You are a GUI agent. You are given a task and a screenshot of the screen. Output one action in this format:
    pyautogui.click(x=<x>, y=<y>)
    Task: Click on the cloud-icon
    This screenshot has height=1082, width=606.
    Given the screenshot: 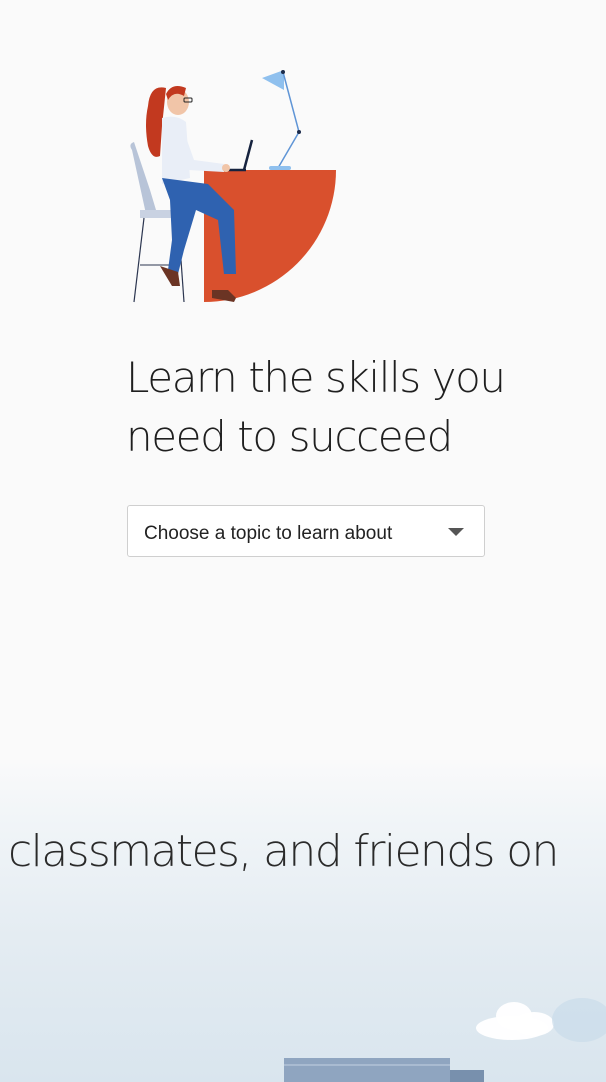 What is the action you would take?
    pyautogui.click(x=541, y=1020)
    